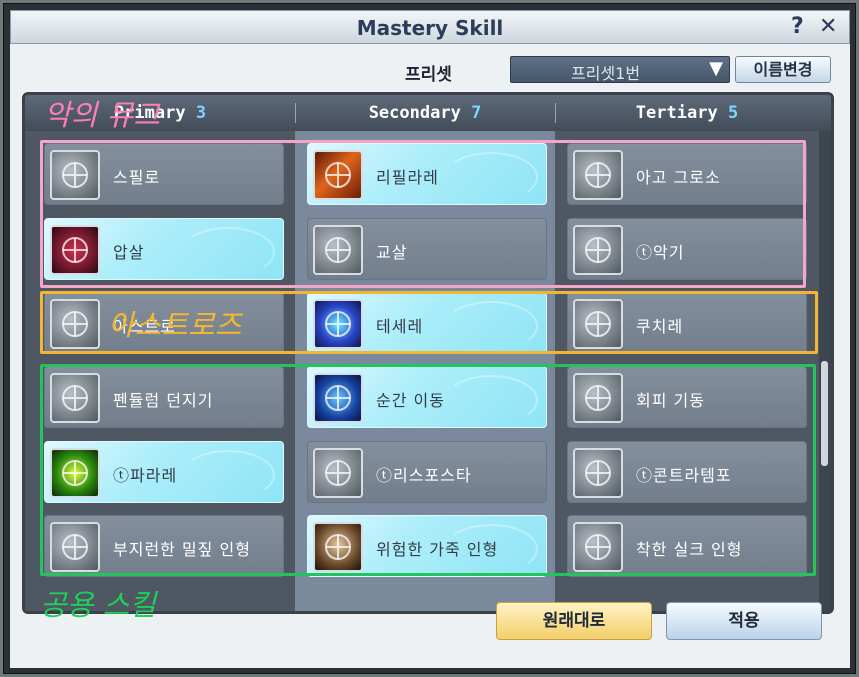 The width and height of the screenshot is (859, 677). I want to click on header-secondary: Secondary 7, so click(425, 113).